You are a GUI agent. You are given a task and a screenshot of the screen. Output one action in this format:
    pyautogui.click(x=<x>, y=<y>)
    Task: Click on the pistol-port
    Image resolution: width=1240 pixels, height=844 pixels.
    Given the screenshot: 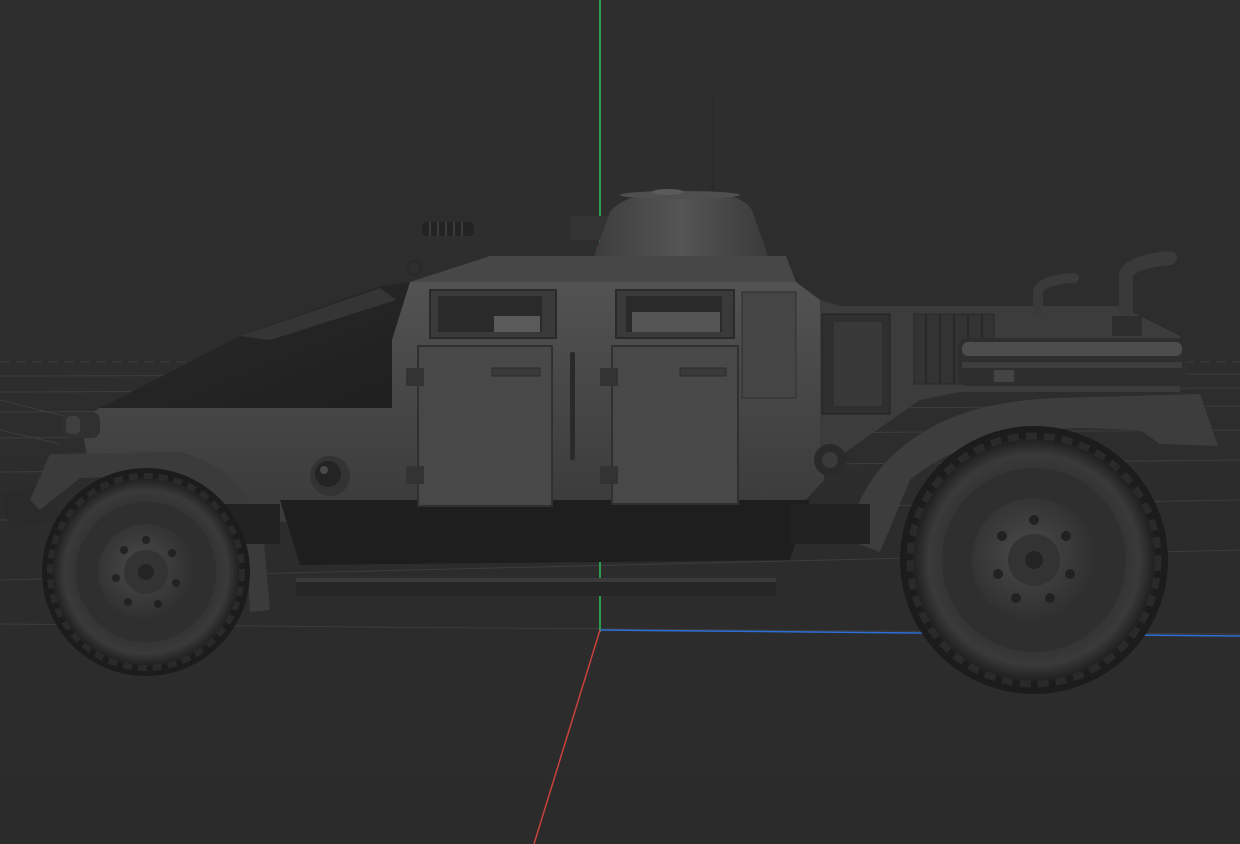 What is the action you would take?
    pyautogui.click(x=330, y=476)
    